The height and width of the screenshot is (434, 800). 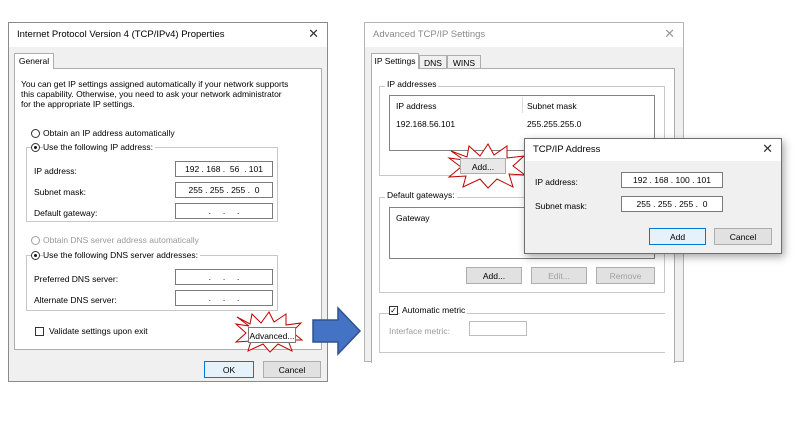 I want to click on popup-ip-label: IP address:, so click(x=556, y=182).